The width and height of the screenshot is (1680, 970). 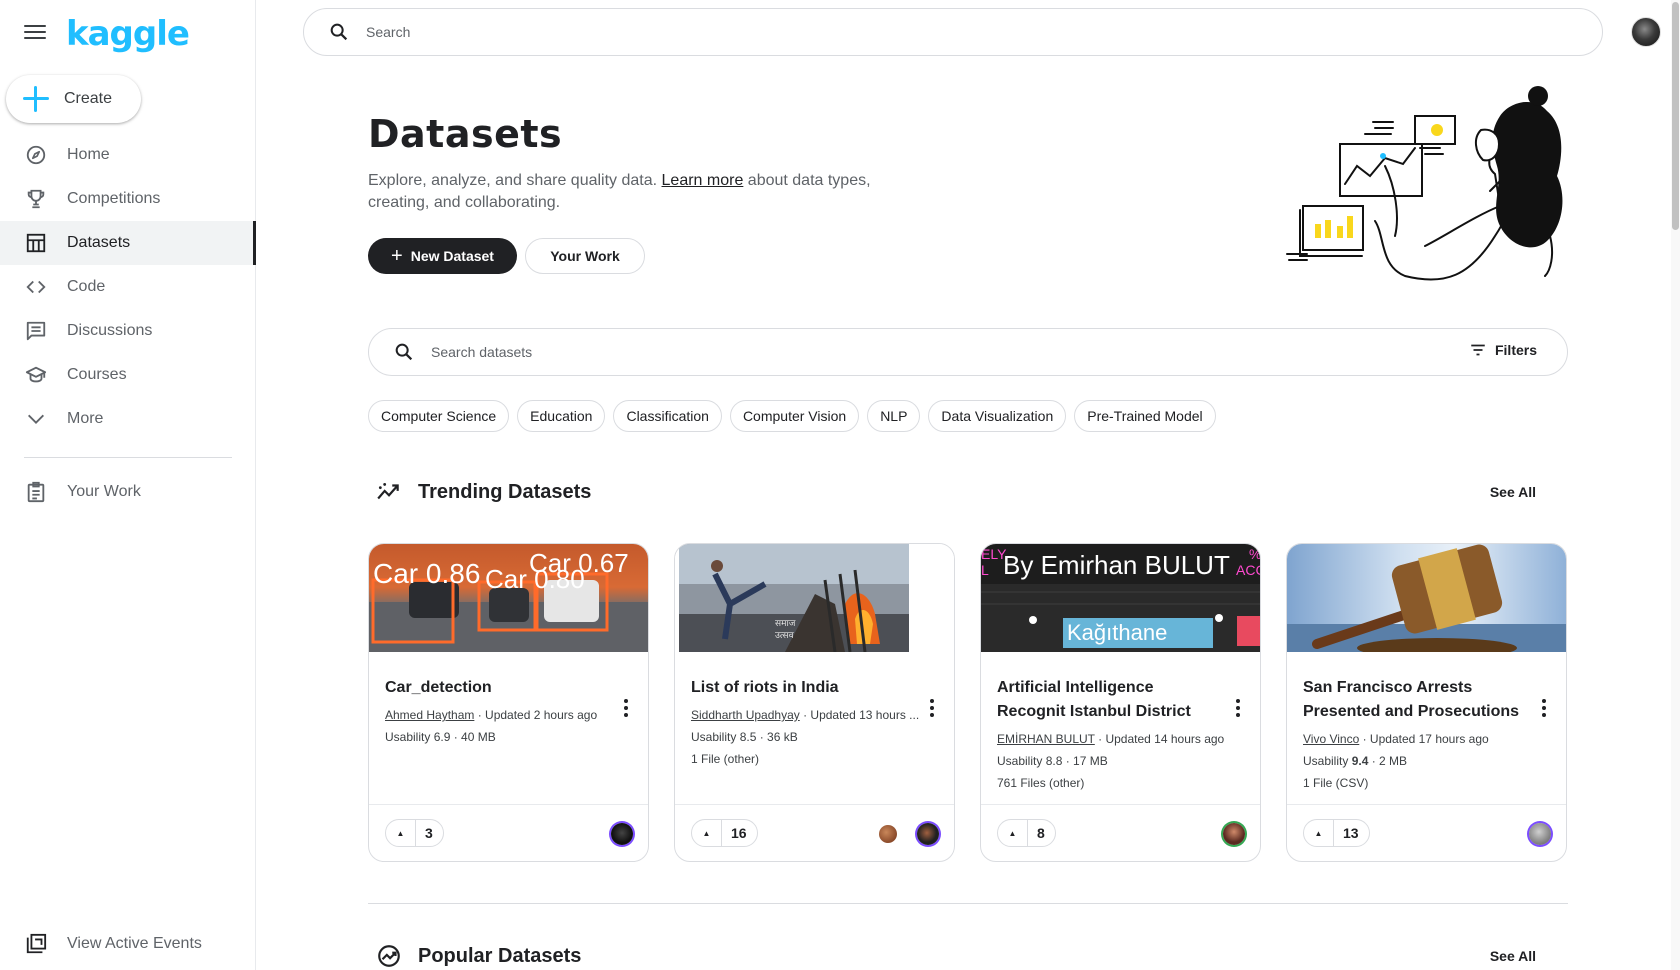 What do you see at coordinates (389, 955) in the screenshot?
I see `popular-trend-icon` at bounding box center [389, 955].